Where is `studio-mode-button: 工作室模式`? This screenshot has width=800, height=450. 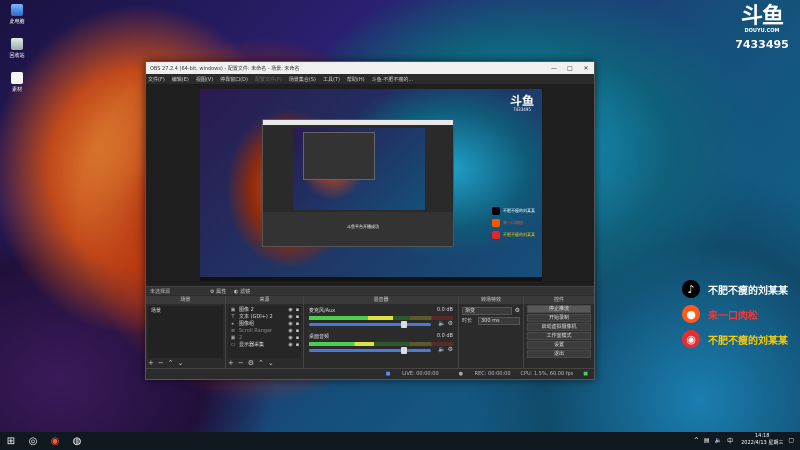 studio-mode-button: 工作室模式 is located at coordinates (559, 336).